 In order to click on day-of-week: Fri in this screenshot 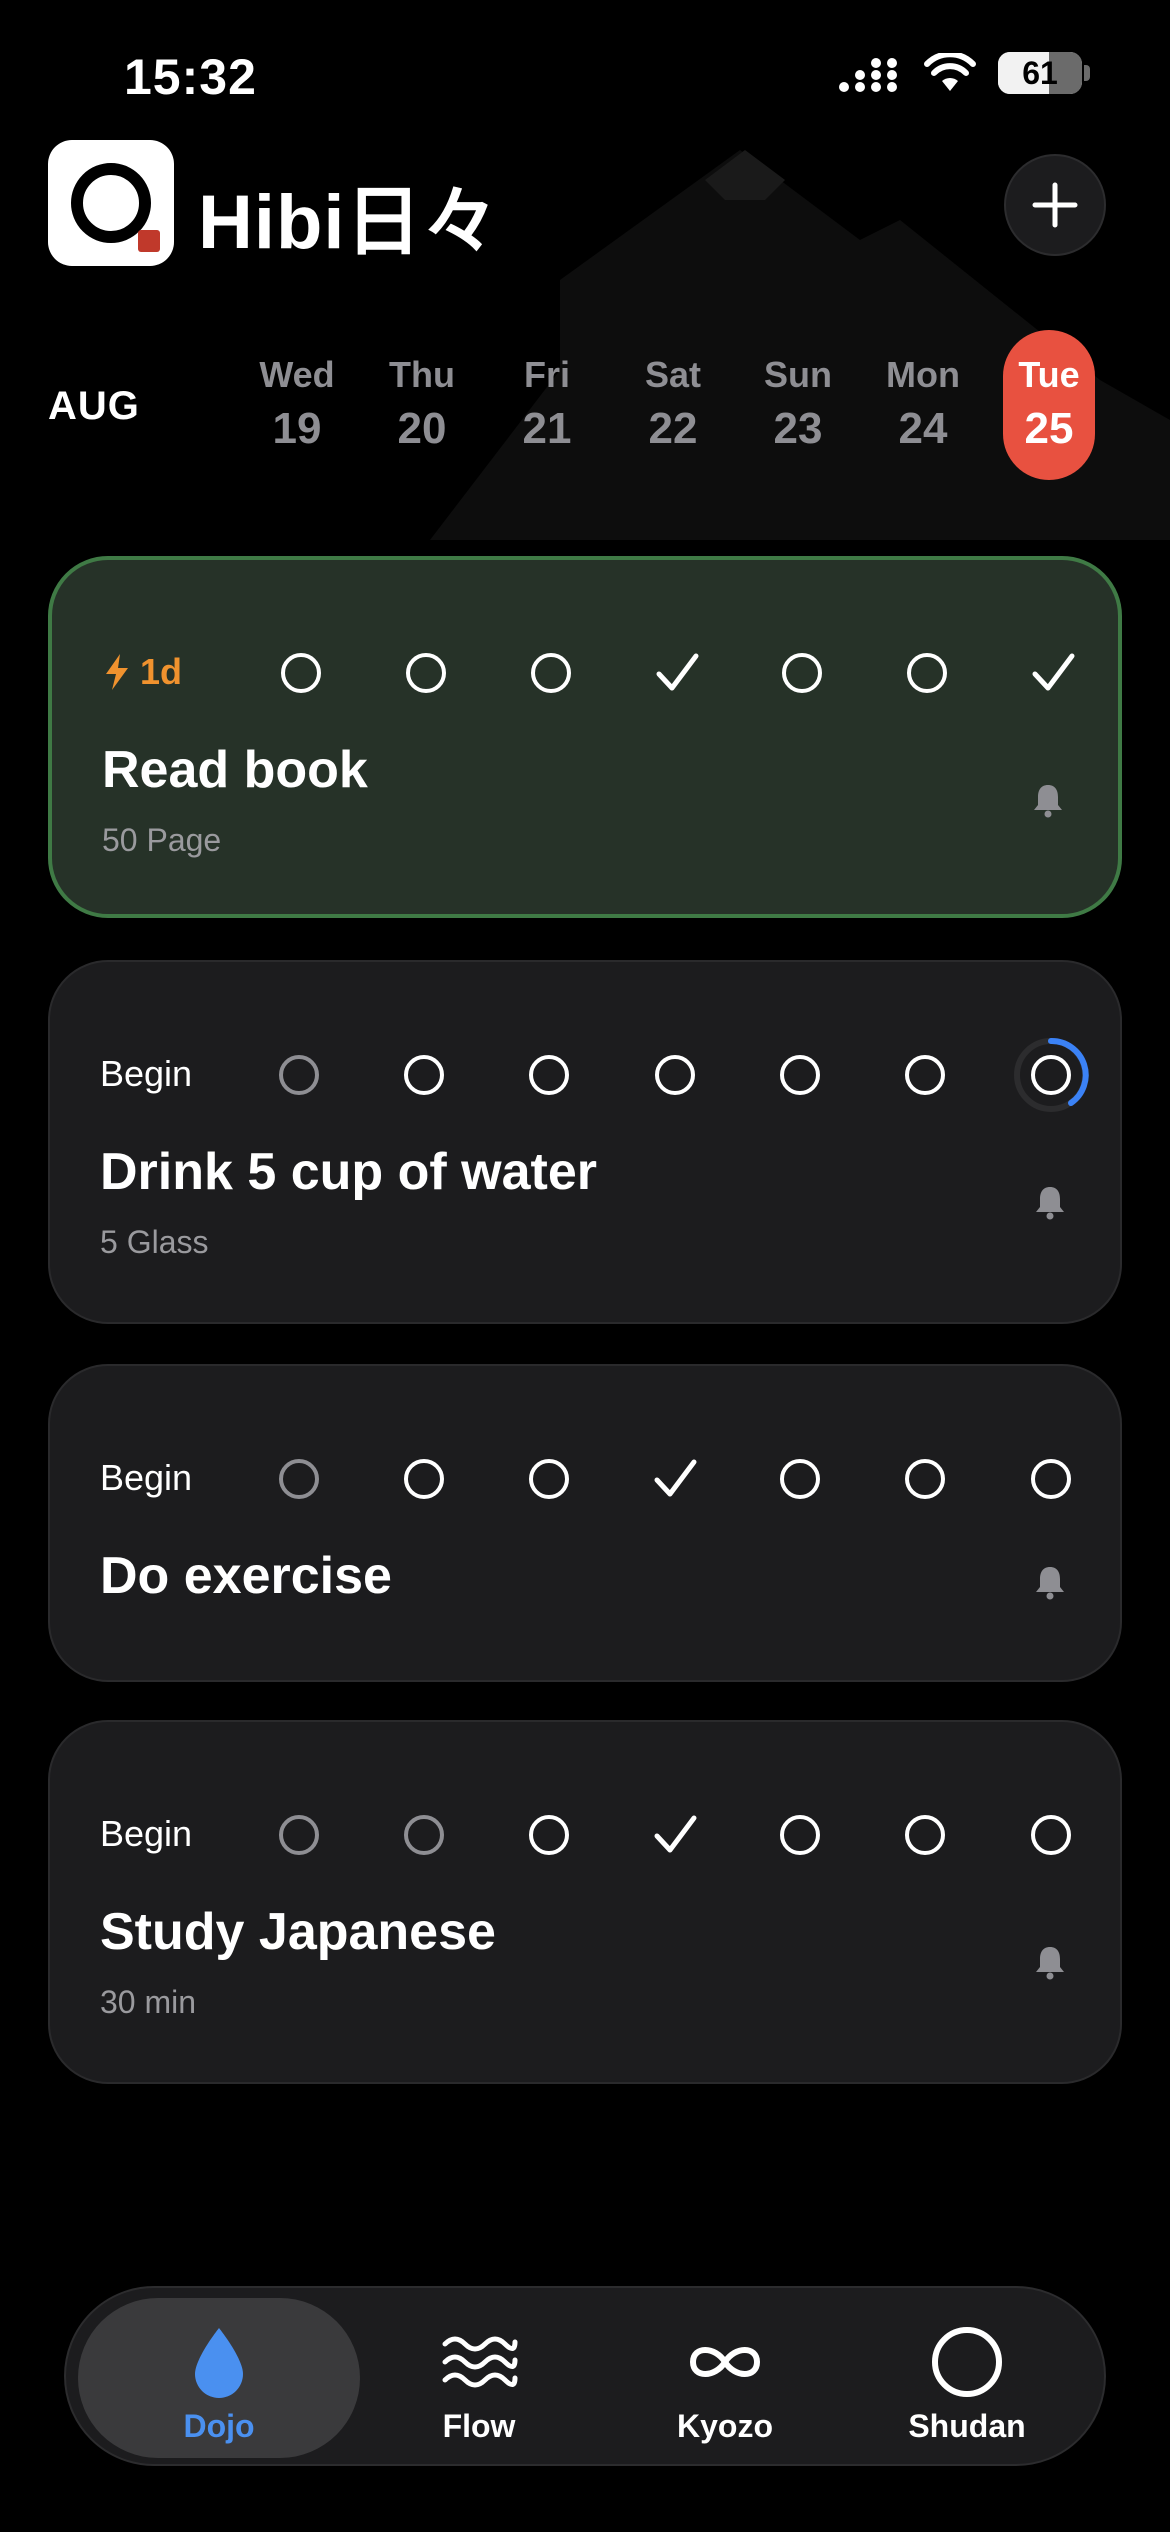, I will do `click(546, 374)`.